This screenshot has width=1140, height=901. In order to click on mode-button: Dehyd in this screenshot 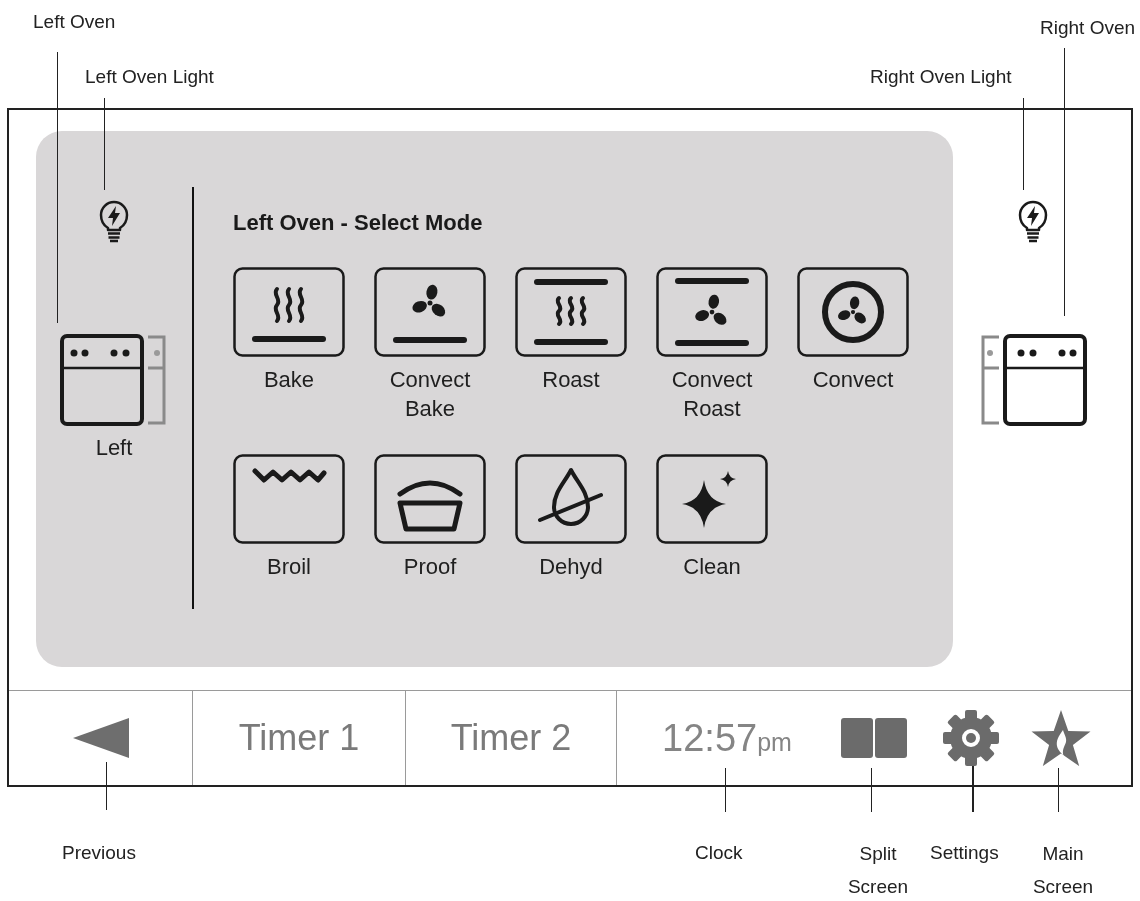, I will do `click(571, 517)`.